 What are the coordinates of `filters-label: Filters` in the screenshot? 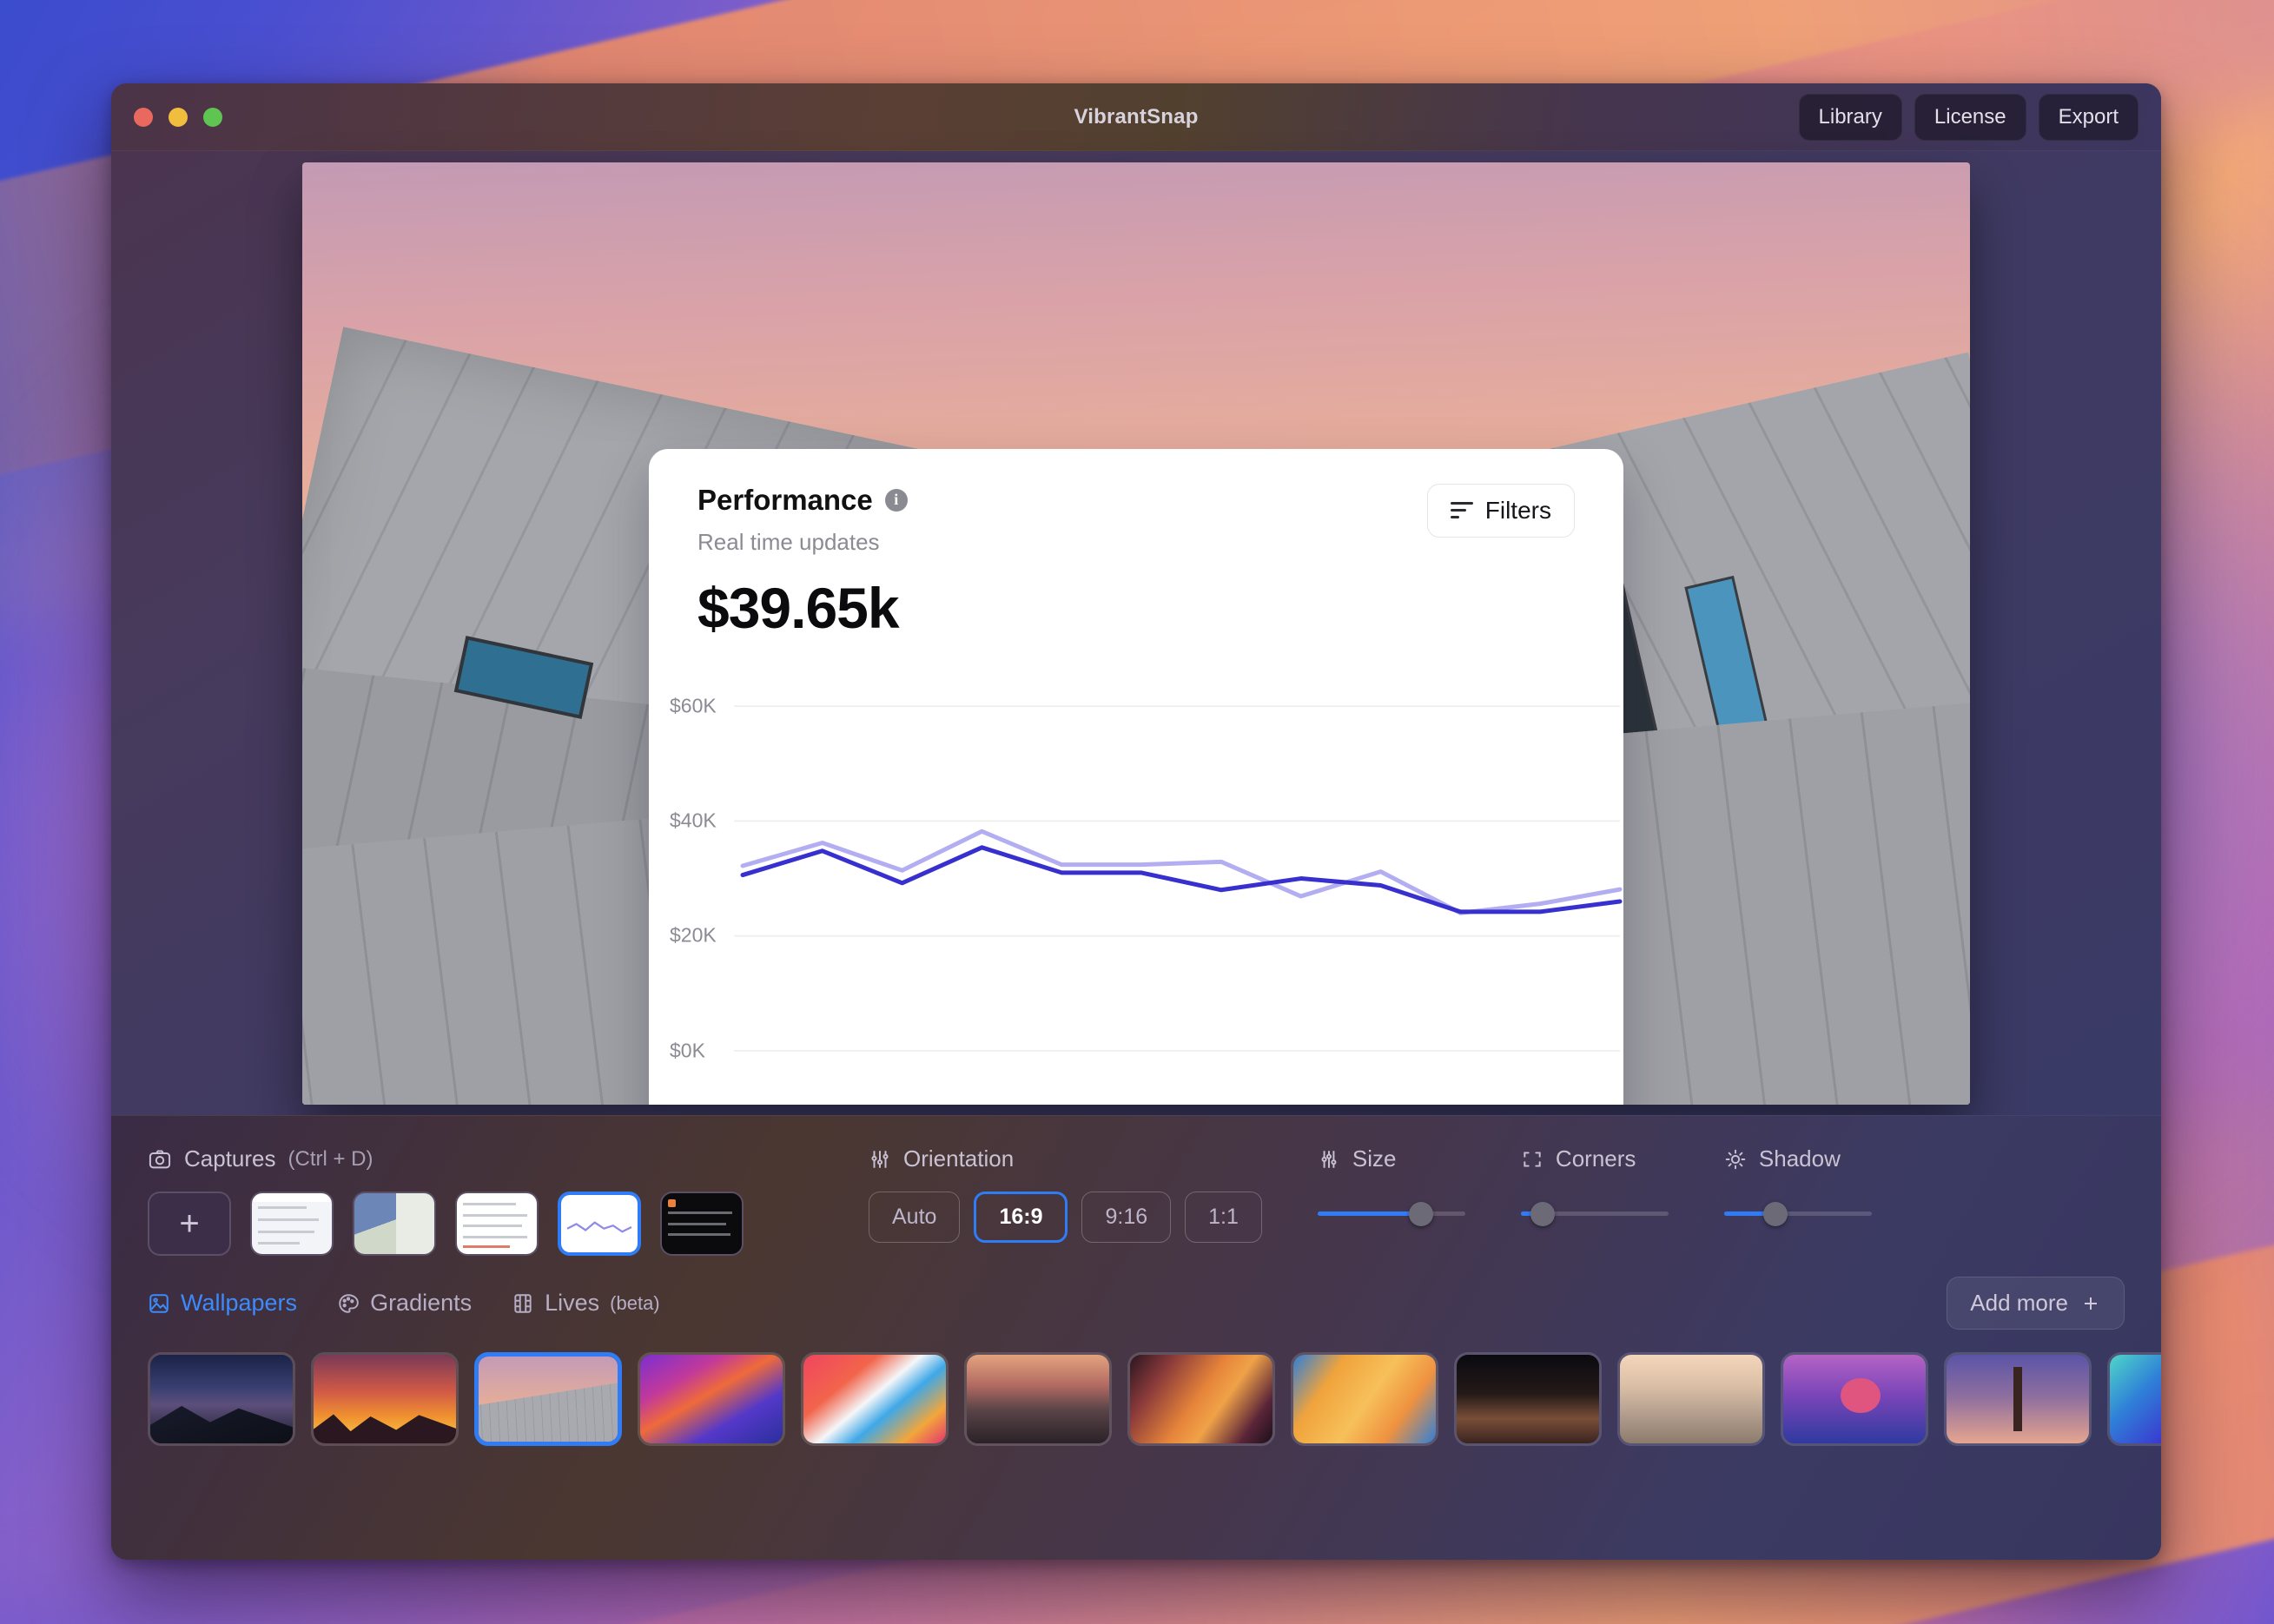 It's located at (1517, 510).